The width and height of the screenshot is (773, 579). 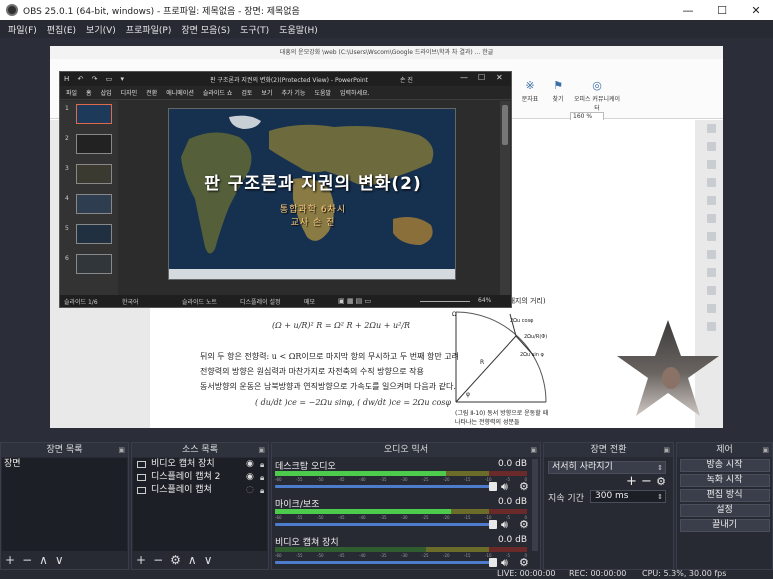 I want to click on ppt-language: 한국어, so click(x=130, y=302).